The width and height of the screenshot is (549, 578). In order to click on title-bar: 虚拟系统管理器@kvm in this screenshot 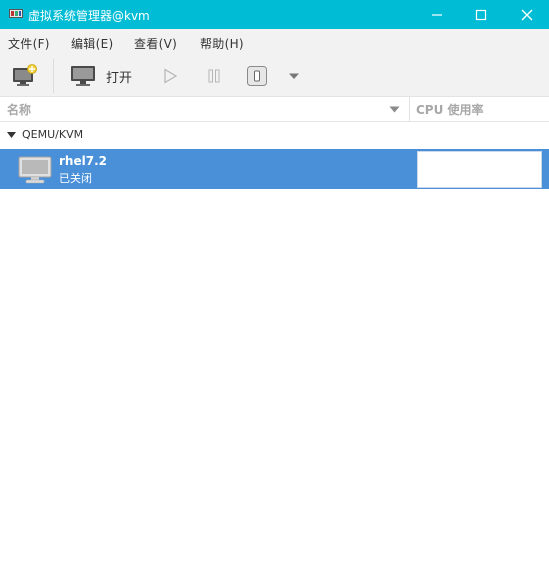, I will do `click(274, 14)`.